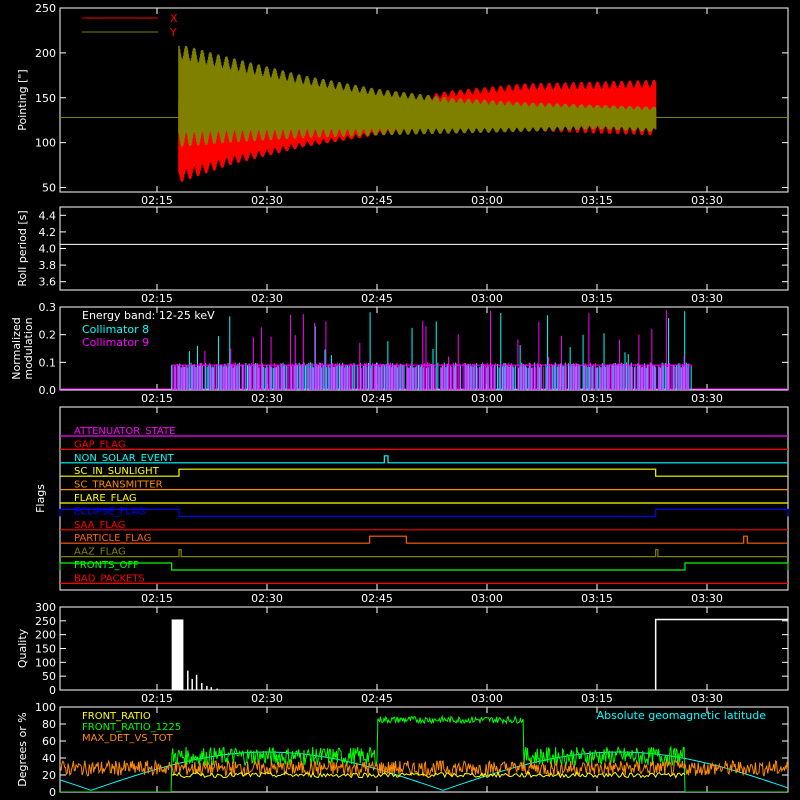 Image resolution: width=800 pixels, height=800 pixels. What do you see at coordinates (40, 498) in the screenshot?
I see `y-axis-label: Flags` at bounding box center [40, 498].